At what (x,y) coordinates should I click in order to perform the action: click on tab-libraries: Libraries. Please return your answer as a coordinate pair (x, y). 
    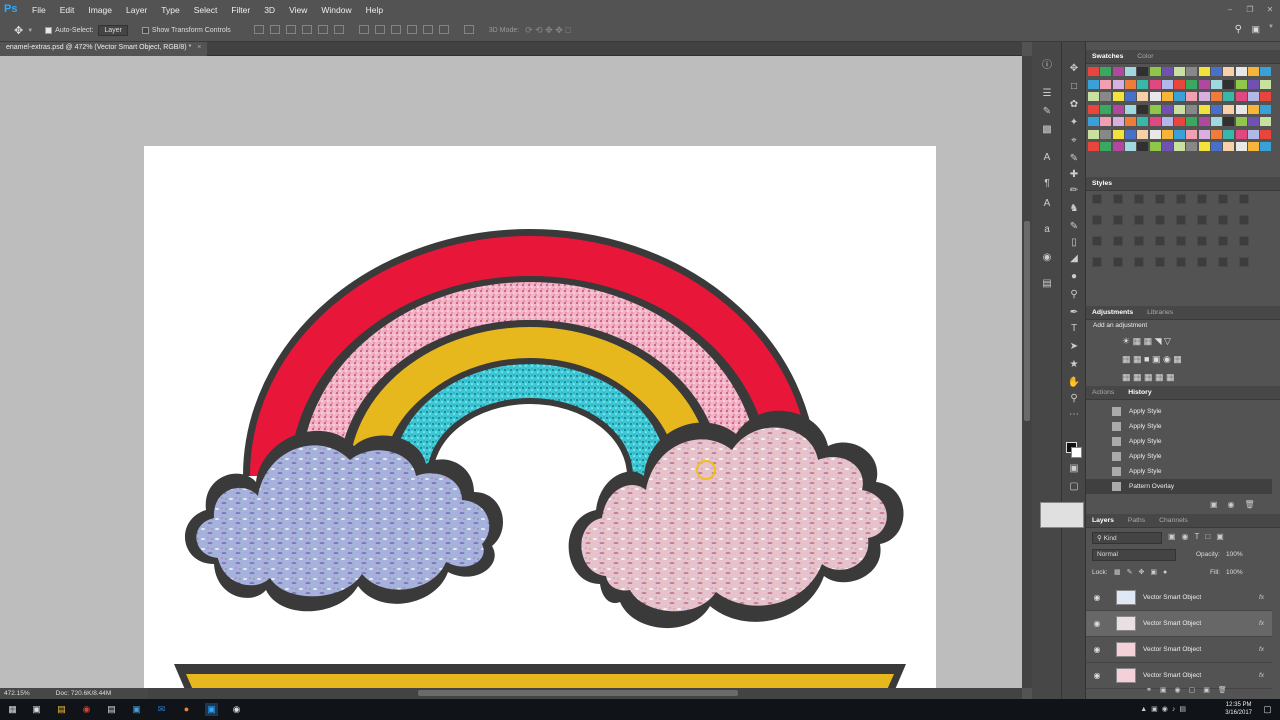
    Looking at the image, I should click on (1160, 311).